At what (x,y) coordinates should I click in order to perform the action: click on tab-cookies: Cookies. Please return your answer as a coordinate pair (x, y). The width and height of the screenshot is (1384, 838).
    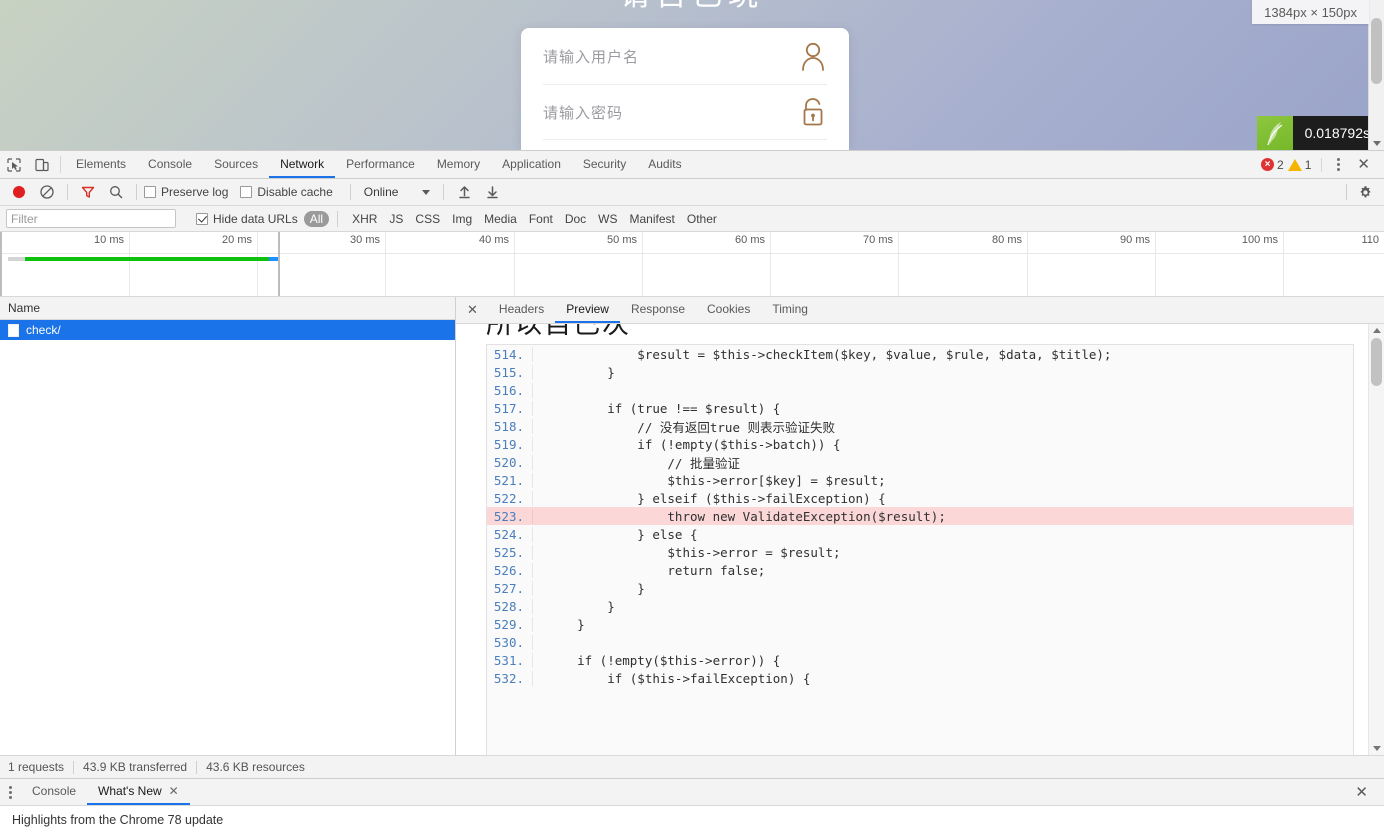
    Looking at the image, I should click on (728, 310).